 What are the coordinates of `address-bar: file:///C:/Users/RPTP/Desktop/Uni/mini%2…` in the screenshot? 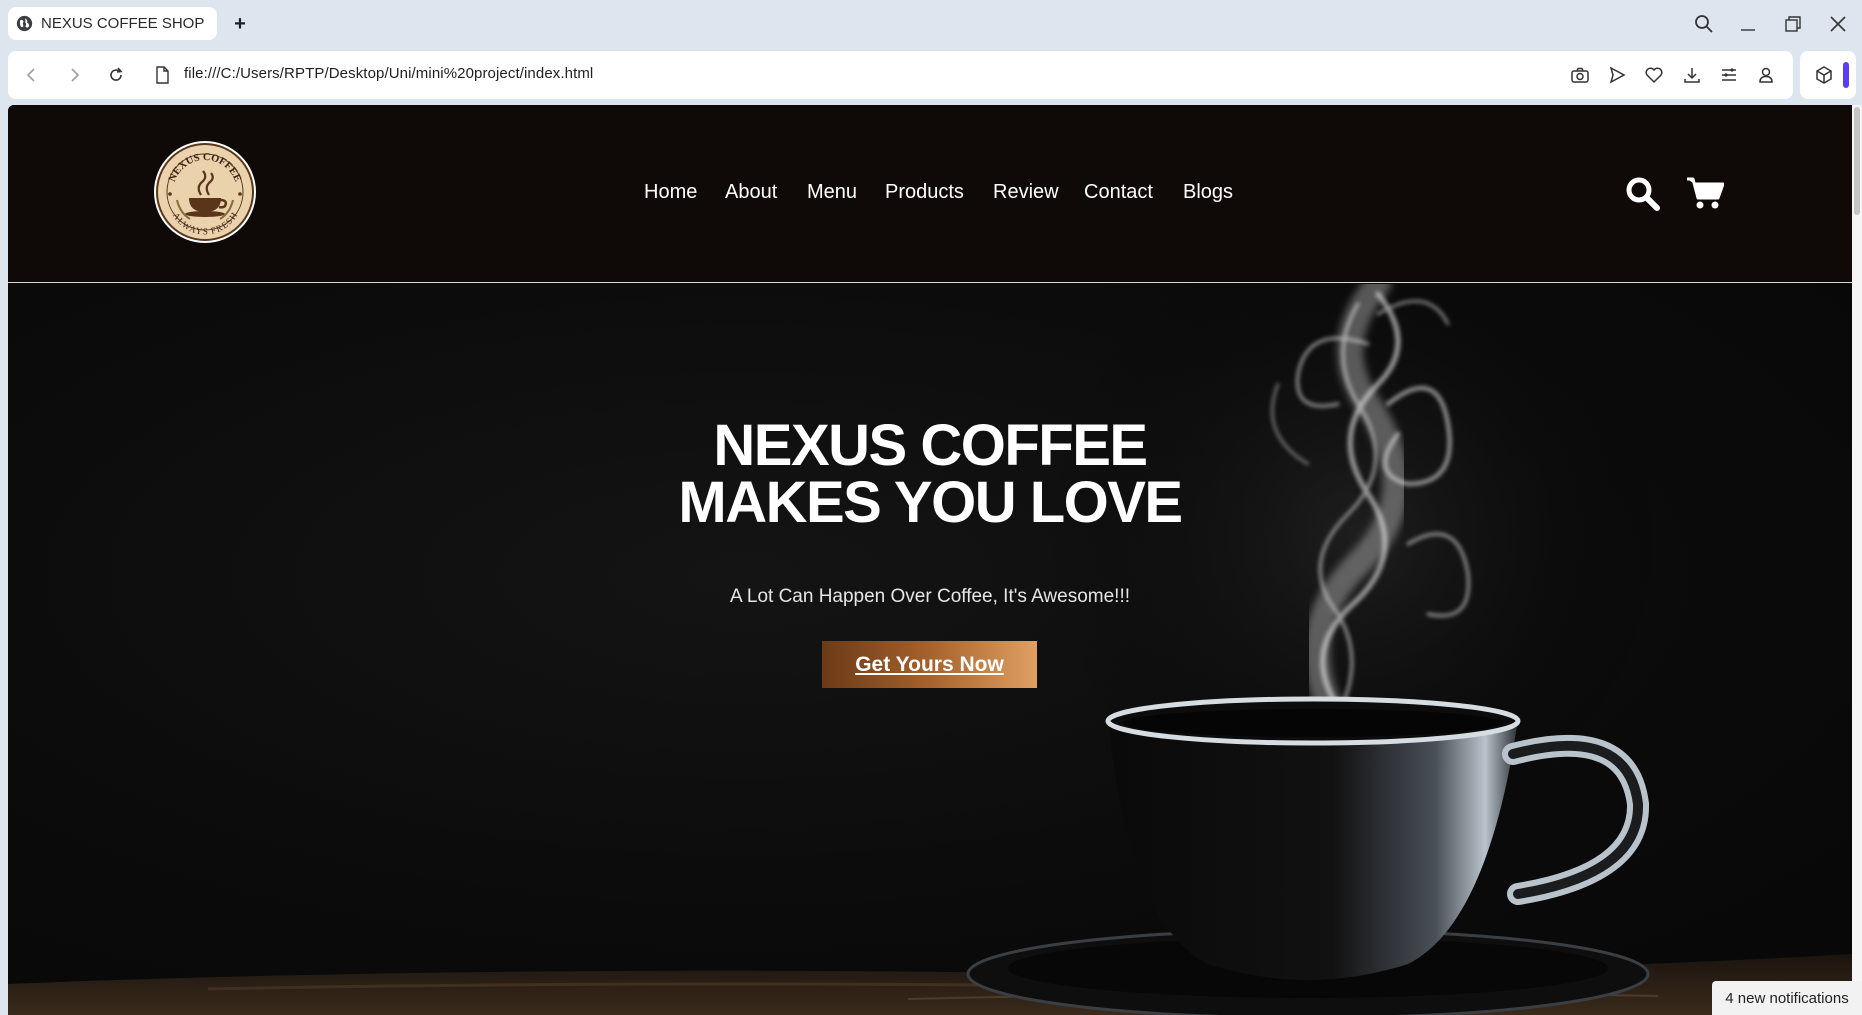 It's located at (900, 75).